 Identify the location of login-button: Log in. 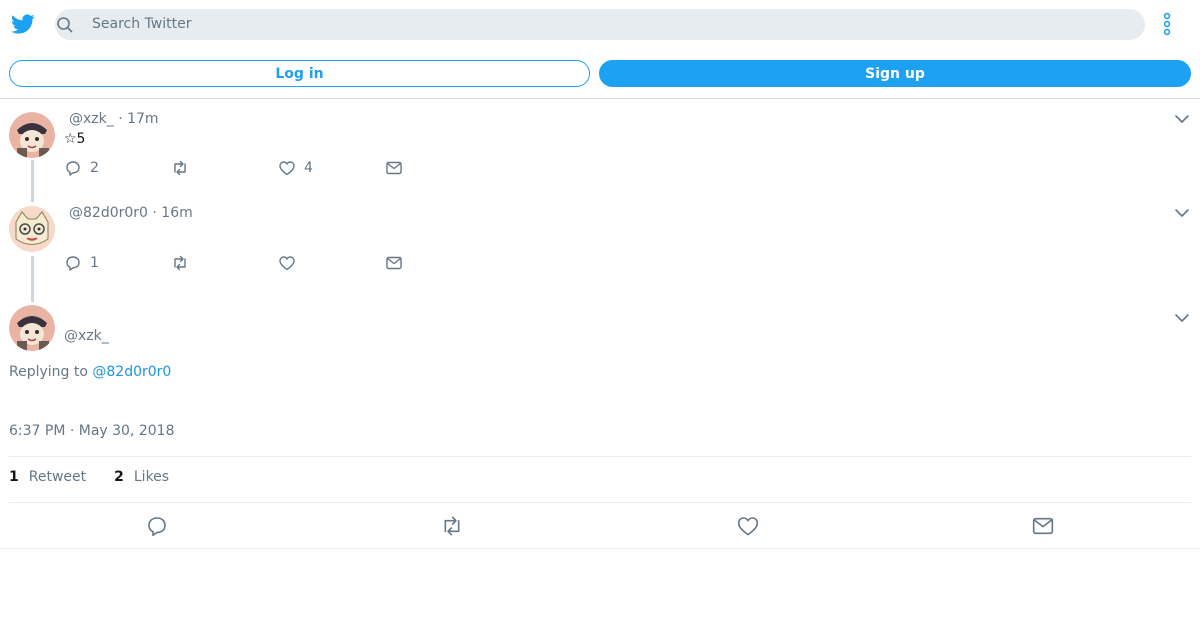
(299, 73).